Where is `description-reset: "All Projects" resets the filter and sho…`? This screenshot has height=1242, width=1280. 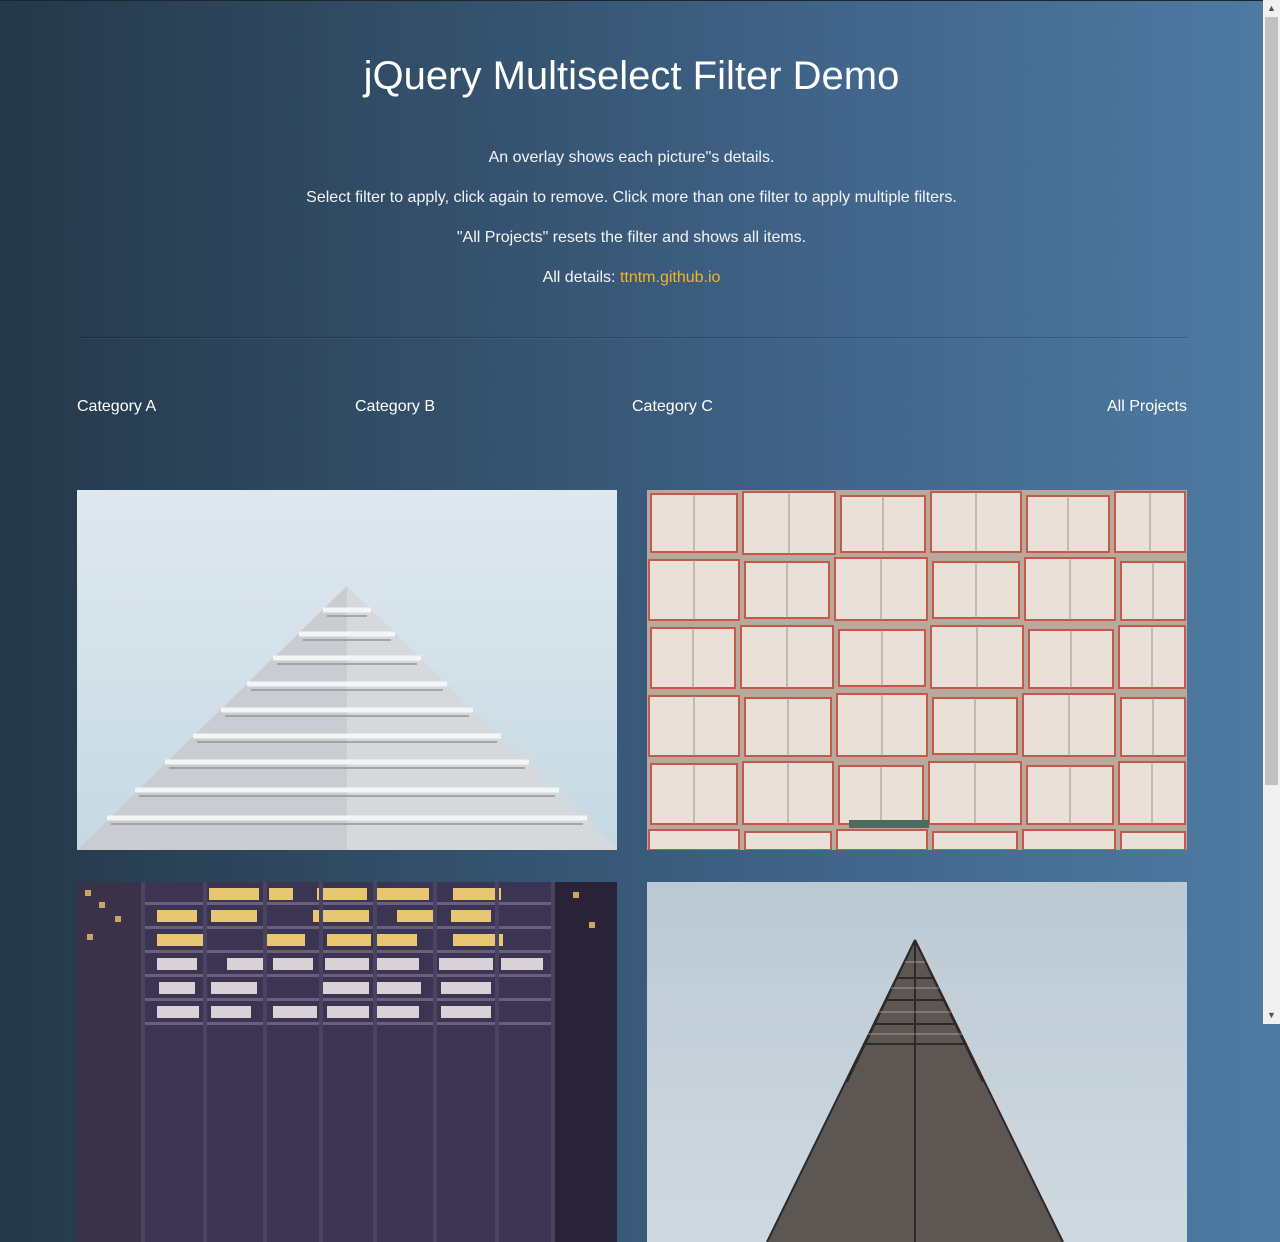 description-reset: "All Projects" resets the filter and sho… is located at coordinates (631, 237).